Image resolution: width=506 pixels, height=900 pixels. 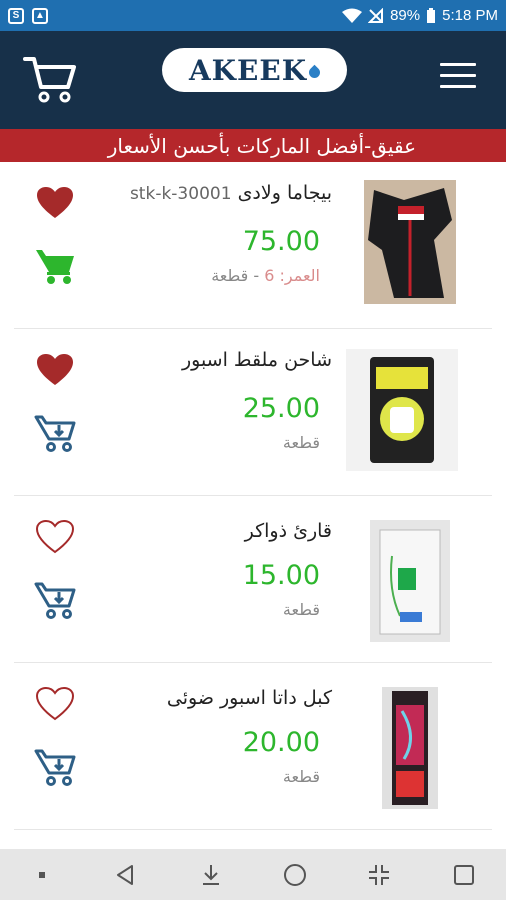 I want to click on system-nav-bar, so click(x=253, y=874).